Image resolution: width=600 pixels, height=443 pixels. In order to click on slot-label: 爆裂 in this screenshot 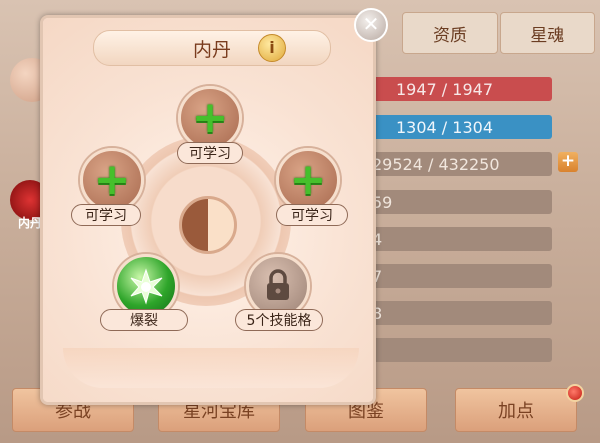, I will do `click(144, 320)`.